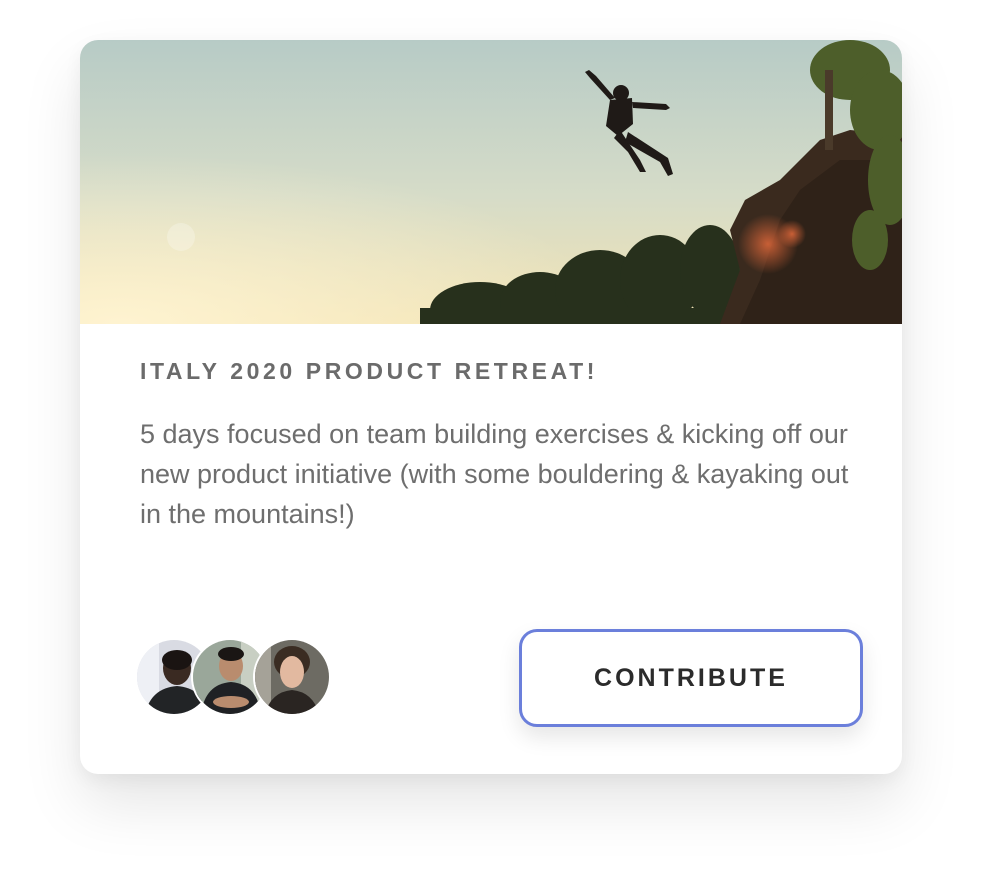  Describe the element at coordinates (369, 371) in the screenshot. I see `event-title: ITALY 2020 PRODUCT RETREAT!` at that location.